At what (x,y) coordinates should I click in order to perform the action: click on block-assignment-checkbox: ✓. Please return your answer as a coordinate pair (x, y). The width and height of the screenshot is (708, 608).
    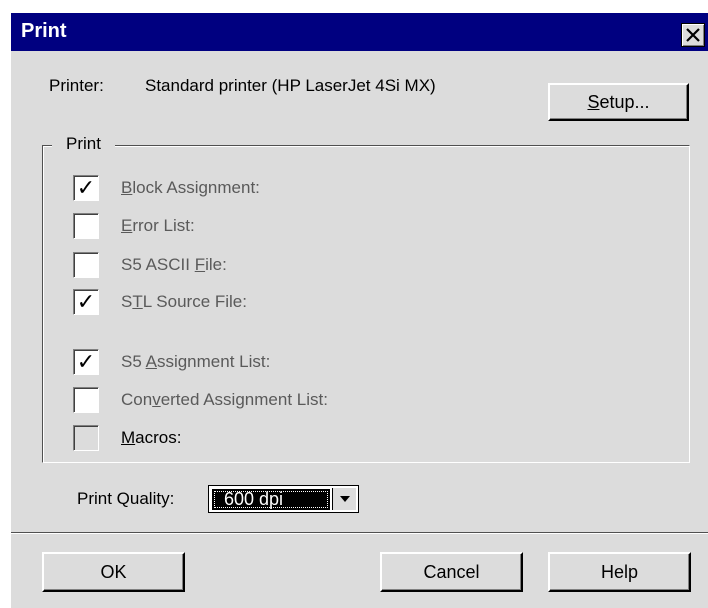
    Looking at the image, I should click on (86, 188).